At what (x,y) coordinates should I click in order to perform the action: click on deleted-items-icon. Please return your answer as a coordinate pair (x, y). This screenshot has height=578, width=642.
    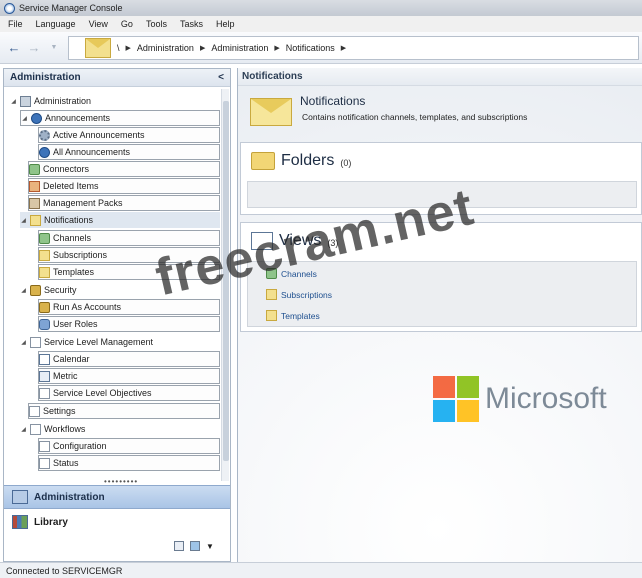
    Looking at the image, I should click on (34, 186).